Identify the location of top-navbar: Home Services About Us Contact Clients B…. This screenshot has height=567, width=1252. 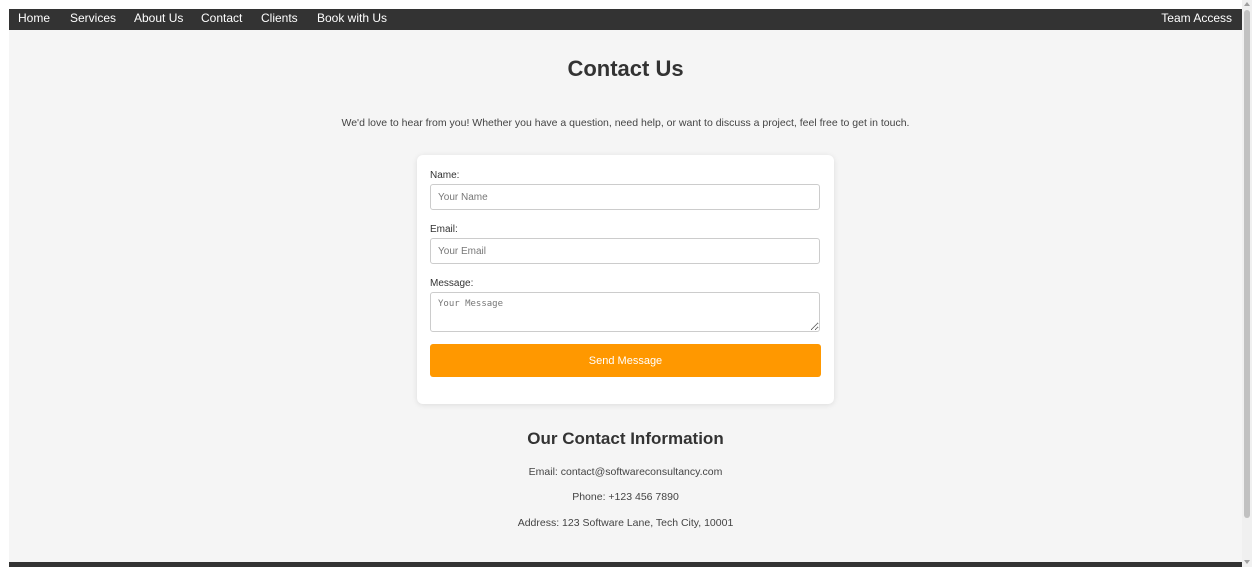
(625, 19).